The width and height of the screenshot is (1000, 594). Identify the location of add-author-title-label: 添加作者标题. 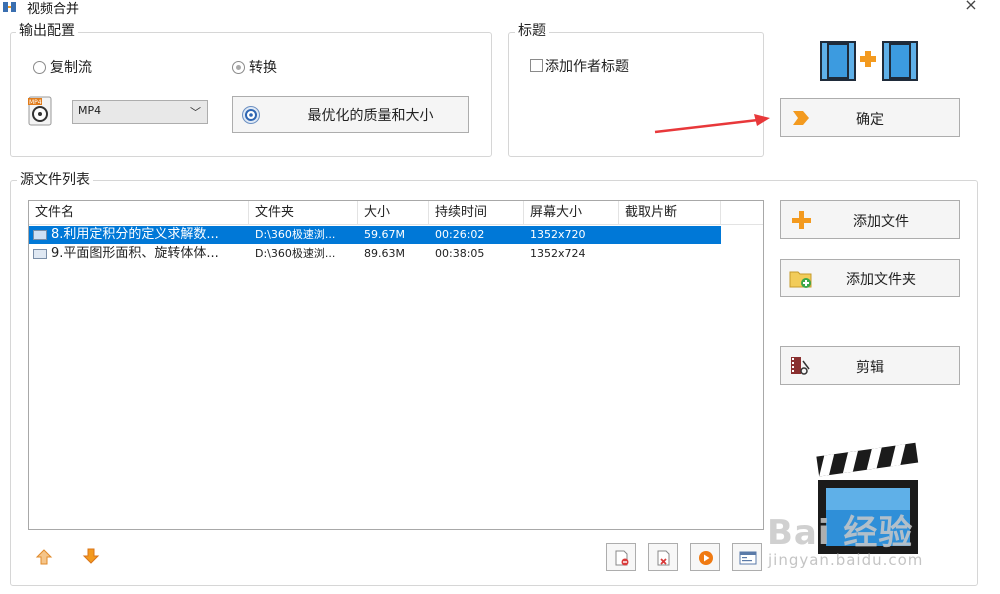
(587, 66).